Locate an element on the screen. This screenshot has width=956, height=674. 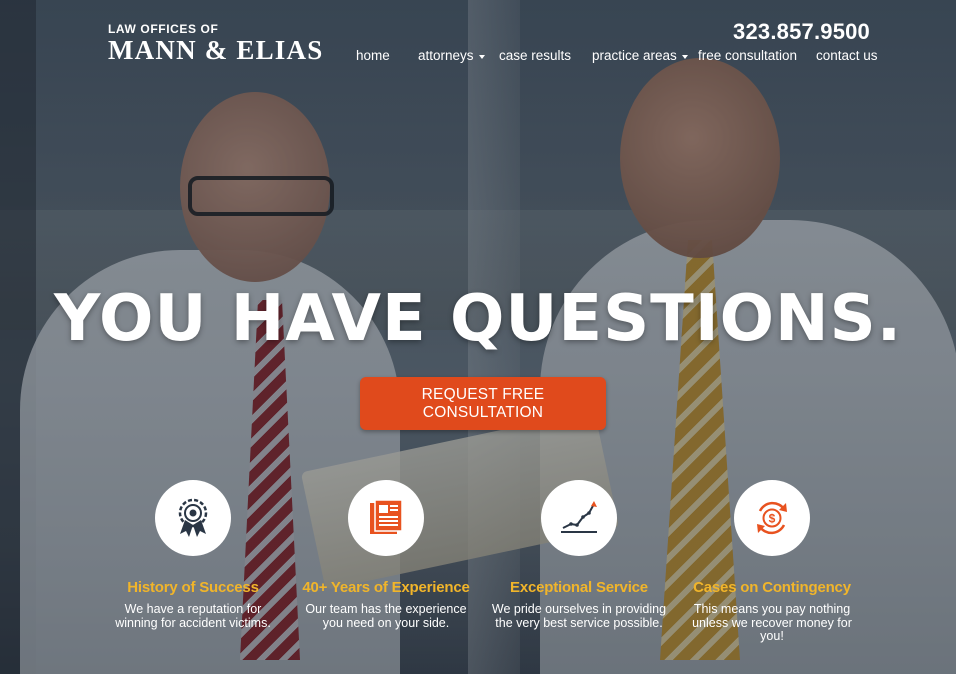
hero-headline: YOU HAVE QUESTIONS. is located at coordinates (478, 319).